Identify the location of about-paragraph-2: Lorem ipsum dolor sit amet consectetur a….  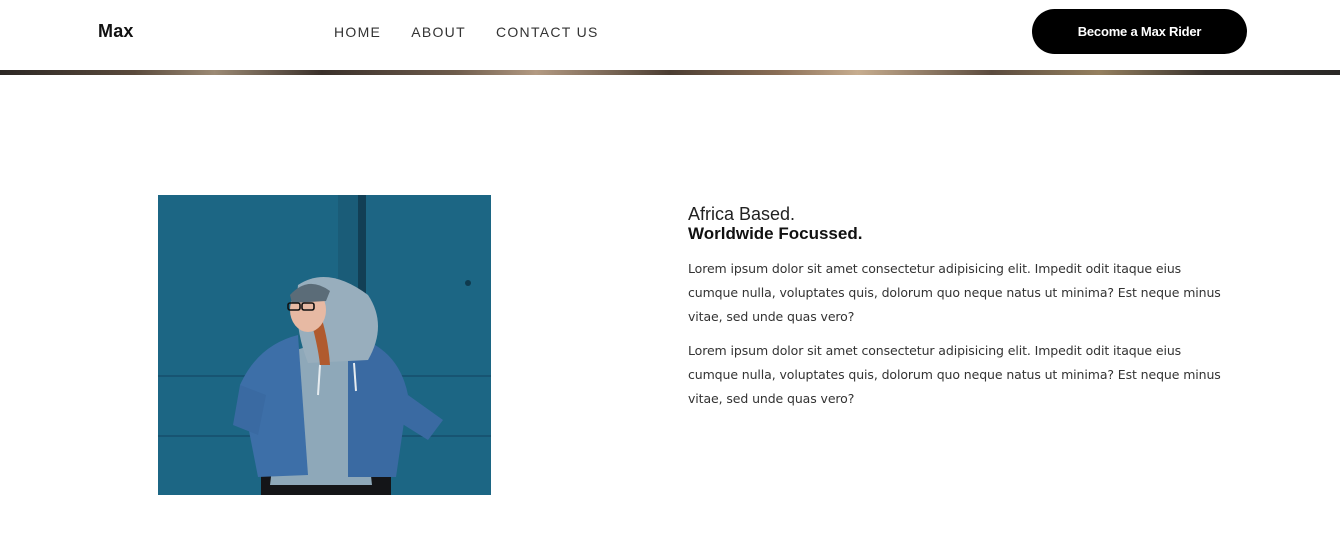
(954, 374).